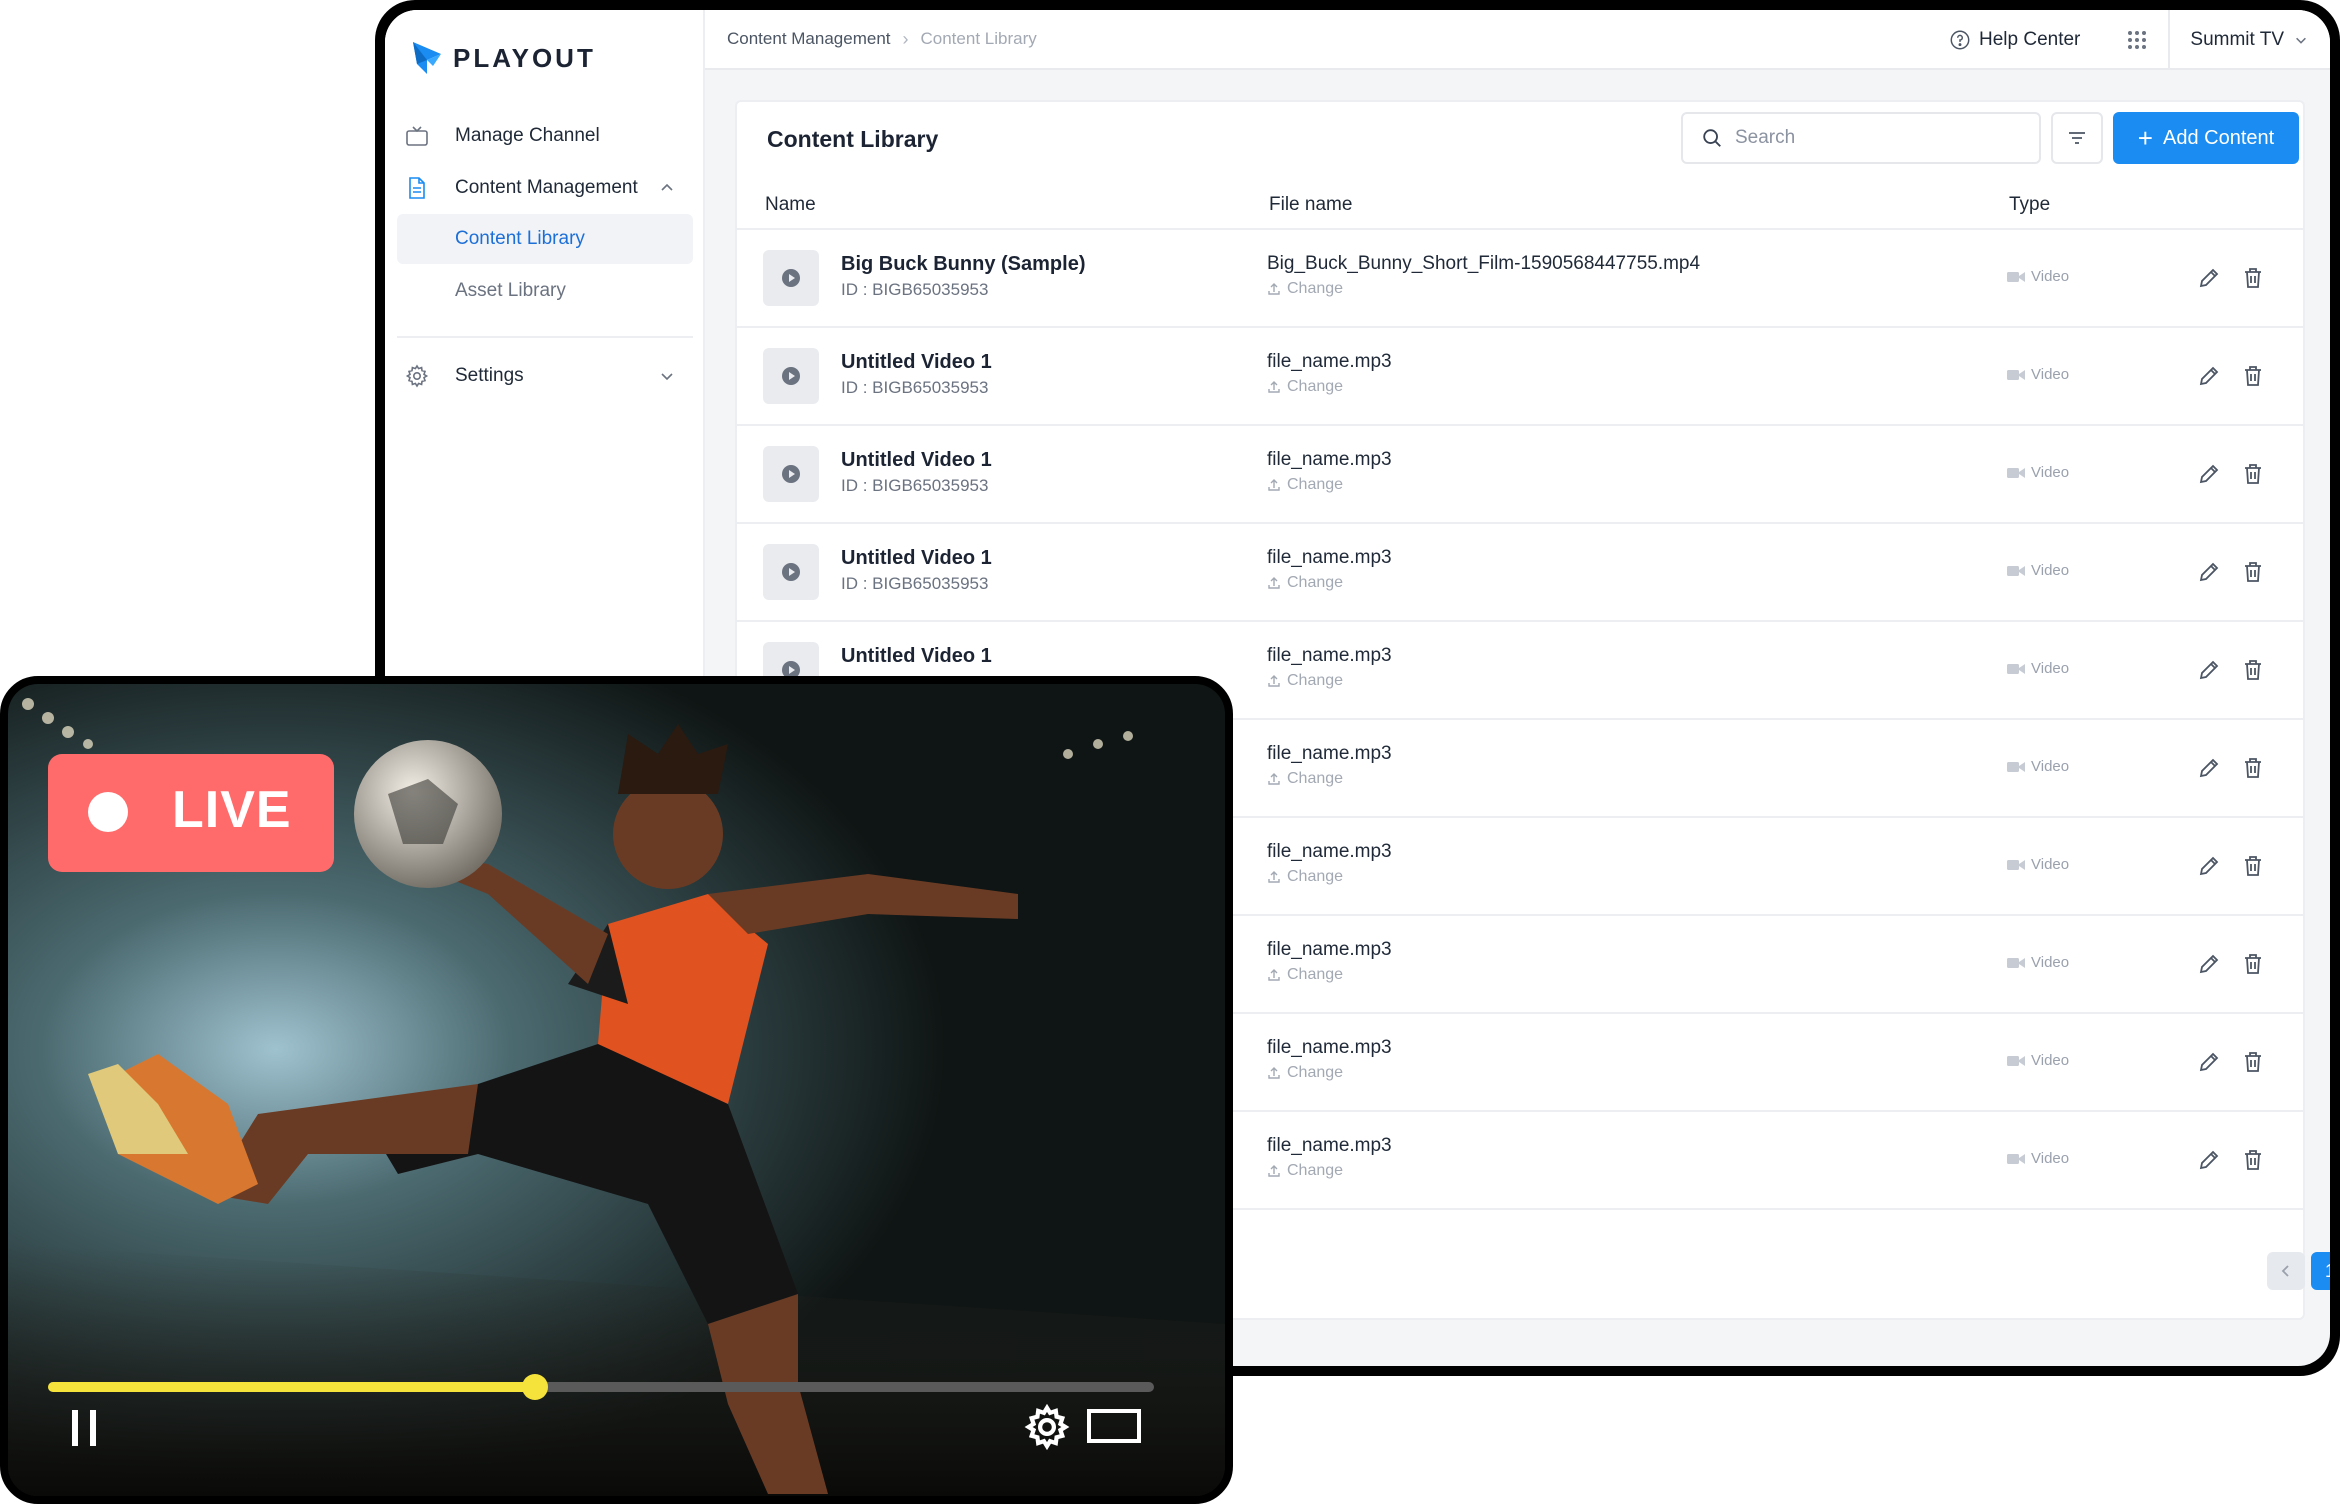  Describe the element at coordinates (1315, 386) in the screenshot. I see `change-label: Change` at that location.